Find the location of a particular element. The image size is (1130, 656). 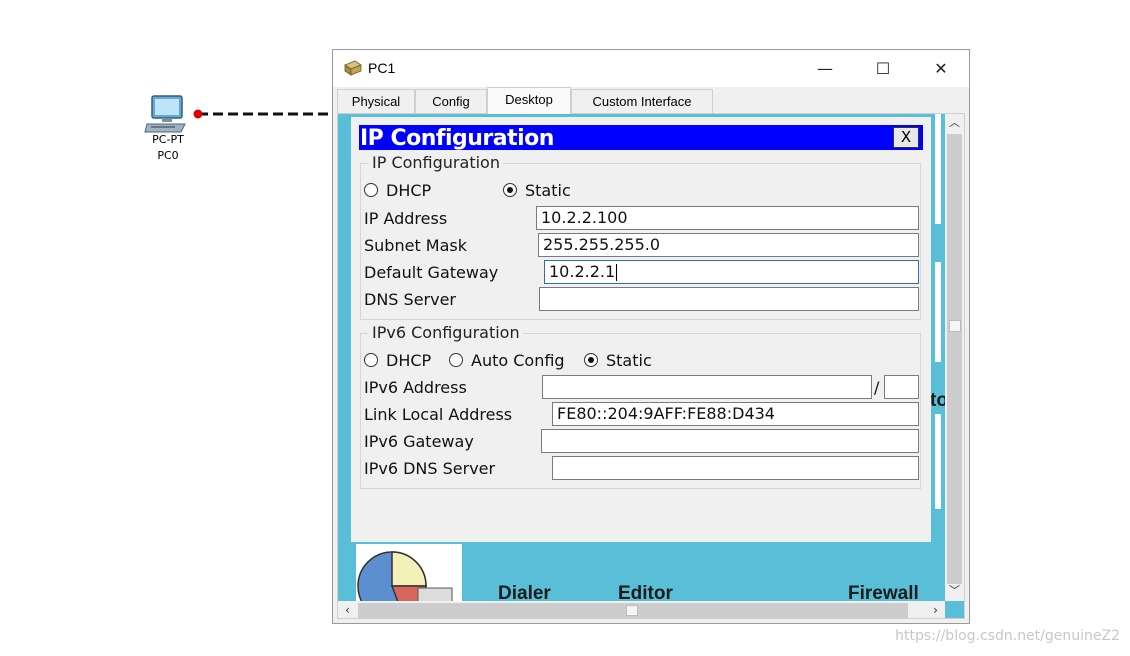

ipv4-static-label: Static is located at coordinates (548, 190).